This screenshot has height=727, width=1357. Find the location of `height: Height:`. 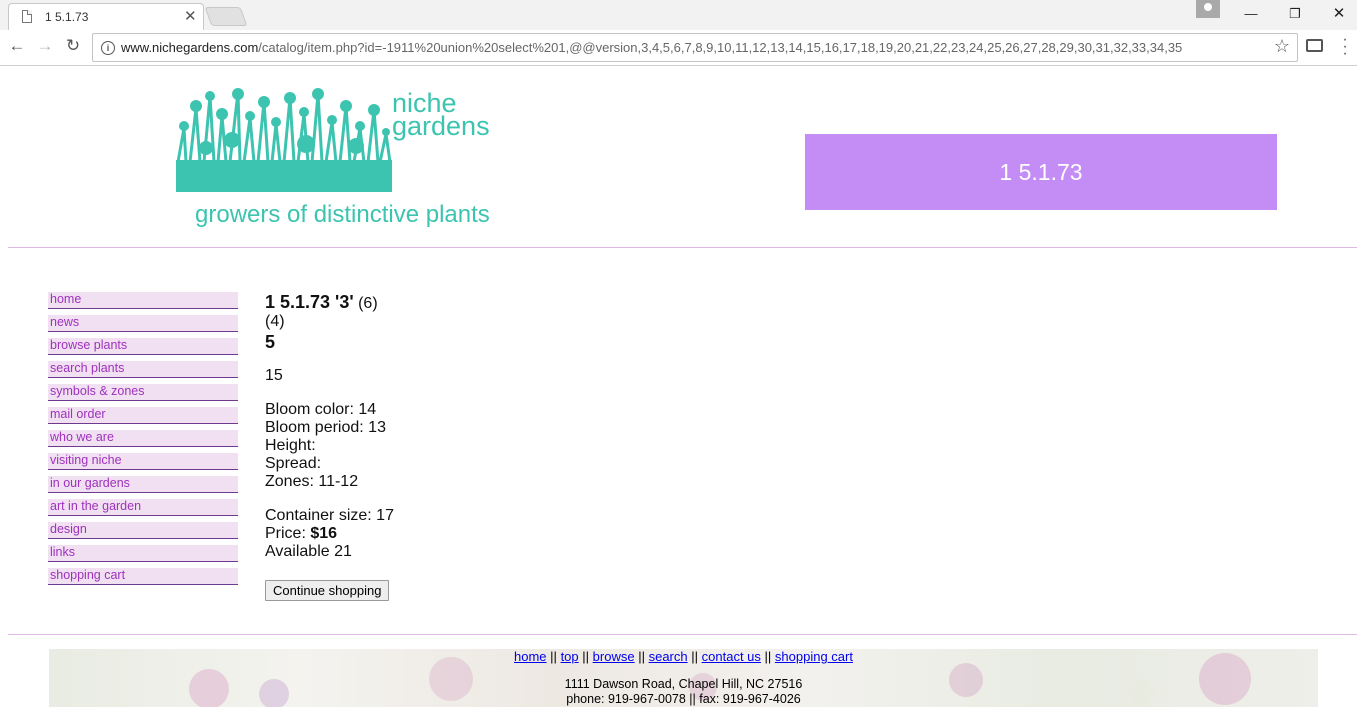

height: Height: is located at coordinates (290, 445).